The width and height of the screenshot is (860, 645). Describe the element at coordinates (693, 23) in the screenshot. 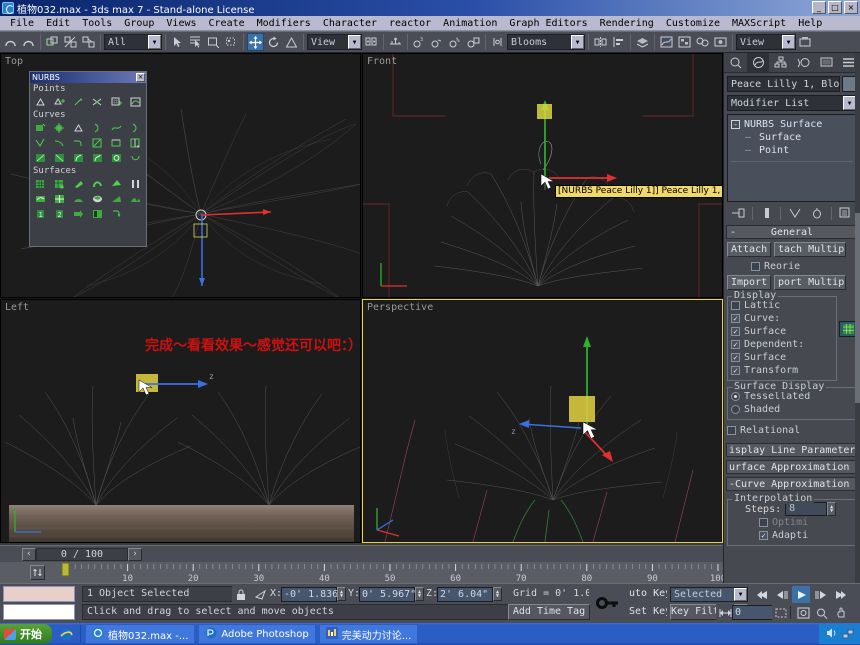

I see `menu-item-customize: Customize` at that location.